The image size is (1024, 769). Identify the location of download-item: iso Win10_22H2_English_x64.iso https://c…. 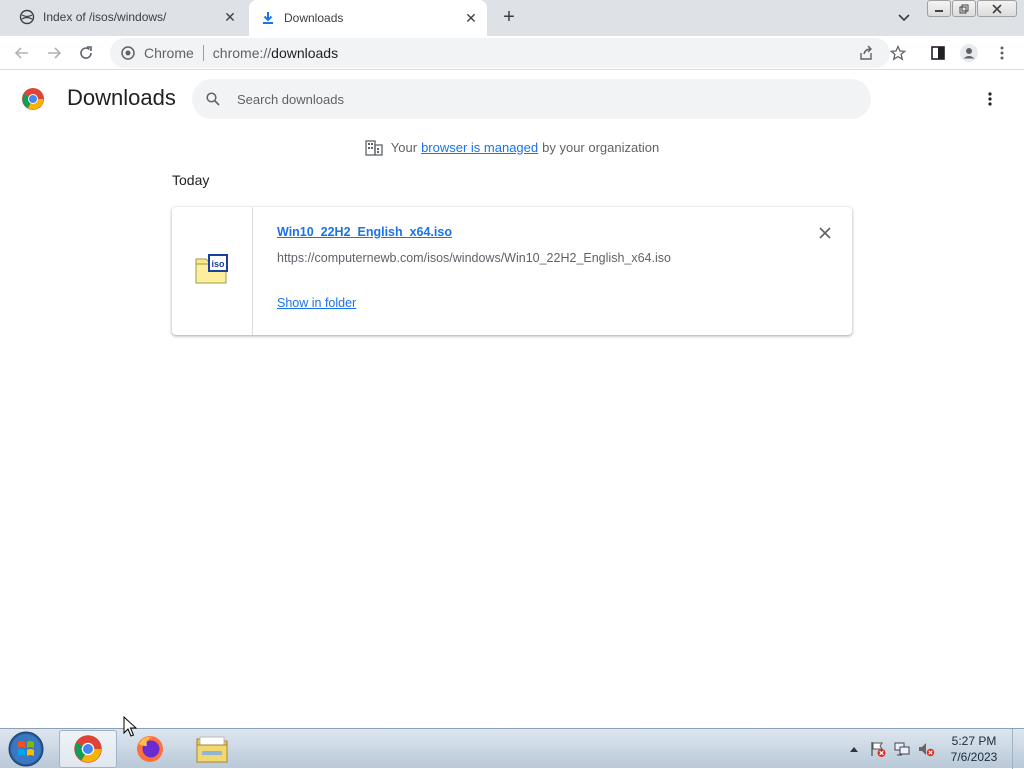
(512, 271).